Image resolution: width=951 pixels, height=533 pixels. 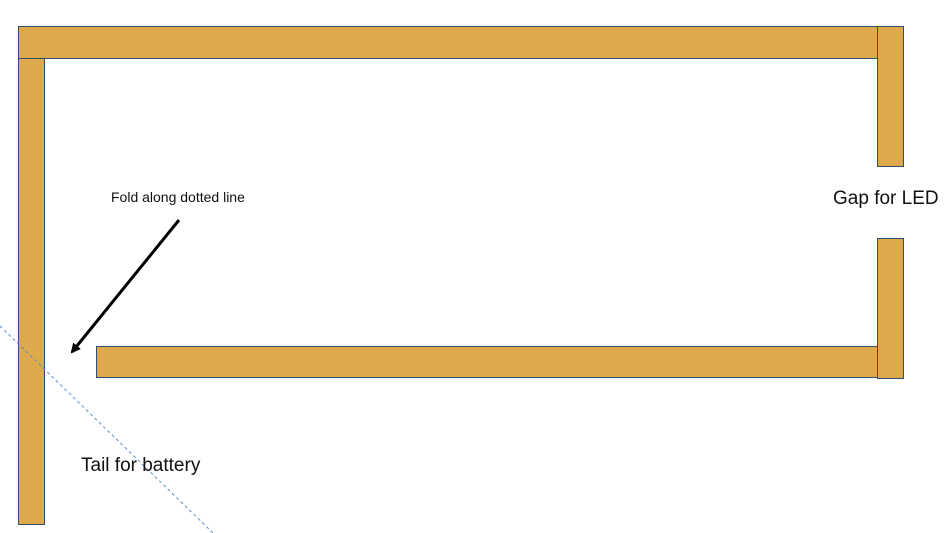 What do you see at coordinates (125, 286) in the screenshot?
I see `fold-arrow` at bounding box center [125, 286].